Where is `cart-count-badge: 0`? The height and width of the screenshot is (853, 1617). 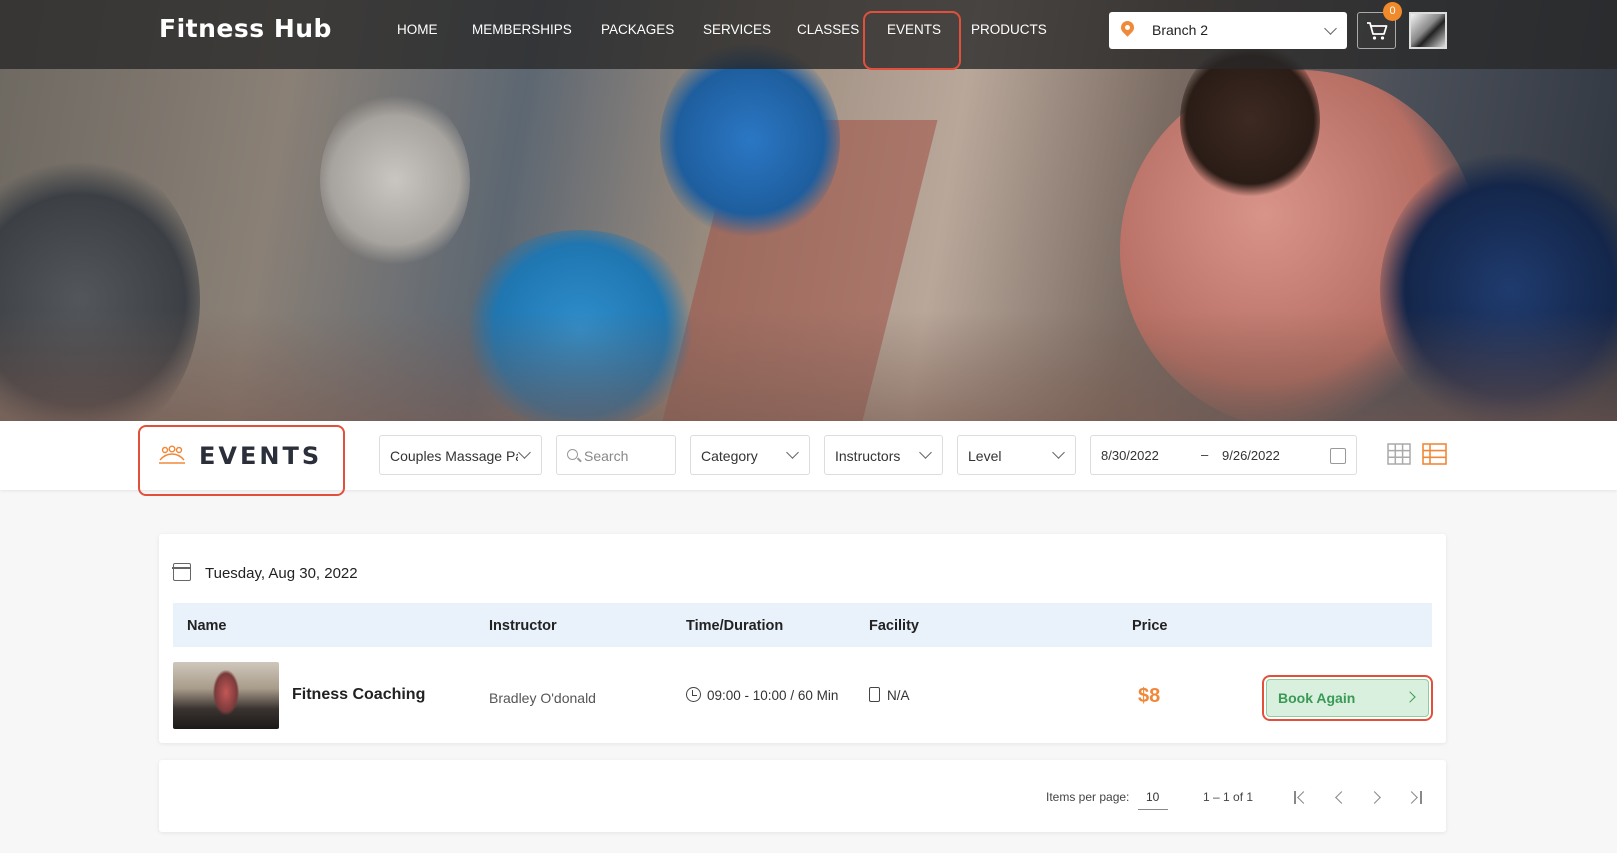
cart-count-badge: 0 is located at coordinates (1392, 11).